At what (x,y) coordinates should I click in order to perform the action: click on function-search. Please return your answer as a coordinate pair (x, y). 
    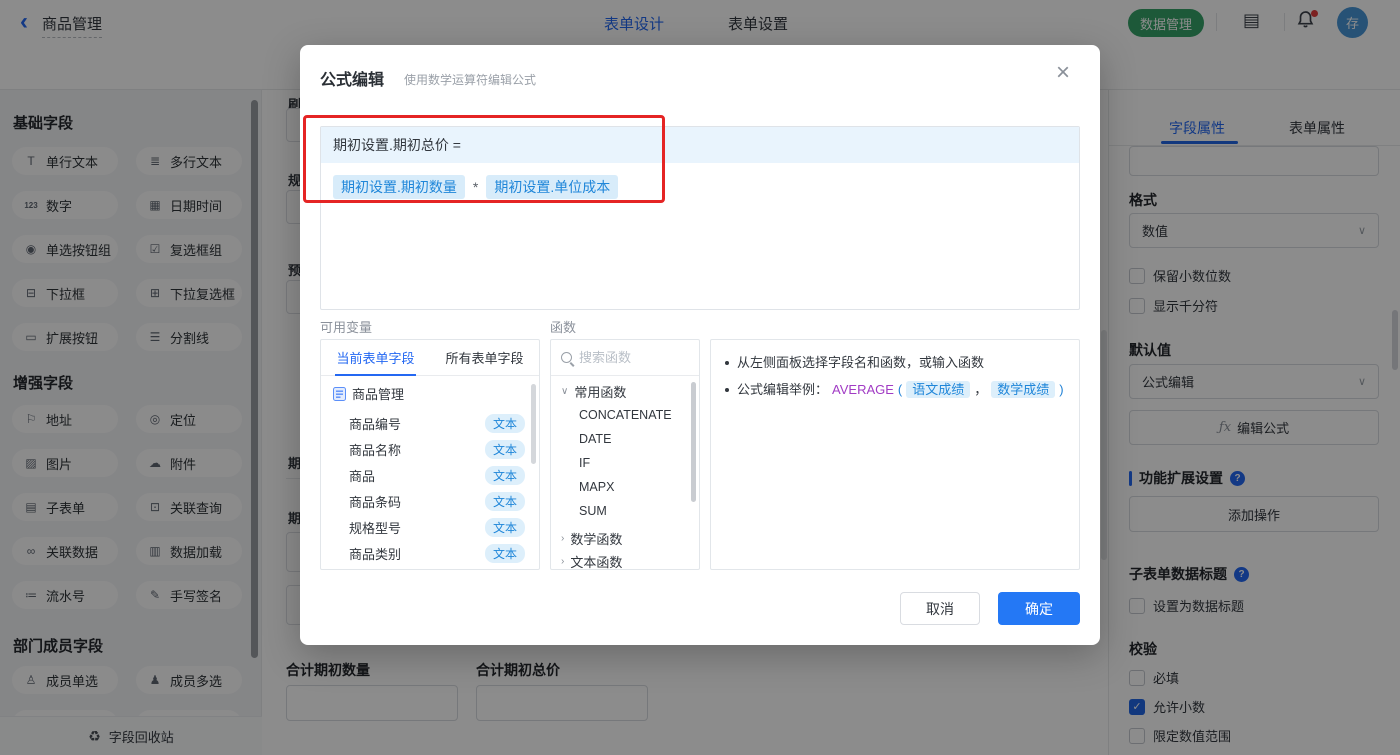
    Looking at the image, I should click on (625, 358).